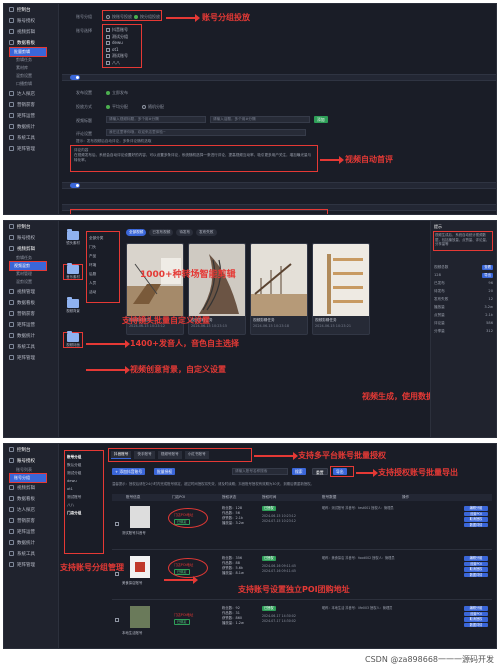 This screenshot has width=500, height=667. Describe the element at coordinates (73, 271) in the screenshot. I see `folder-music: 音乐素材` at that location.